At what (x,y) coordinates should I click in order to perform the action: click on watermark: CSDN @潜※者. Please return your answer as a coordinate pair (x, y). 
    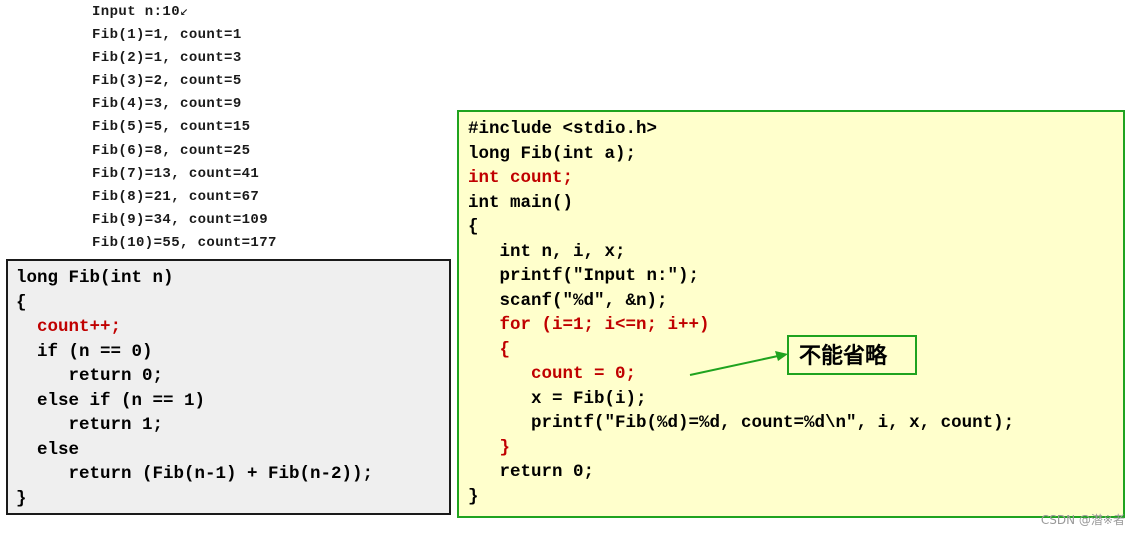
    Looking at the image, I should click on (1082, 520).